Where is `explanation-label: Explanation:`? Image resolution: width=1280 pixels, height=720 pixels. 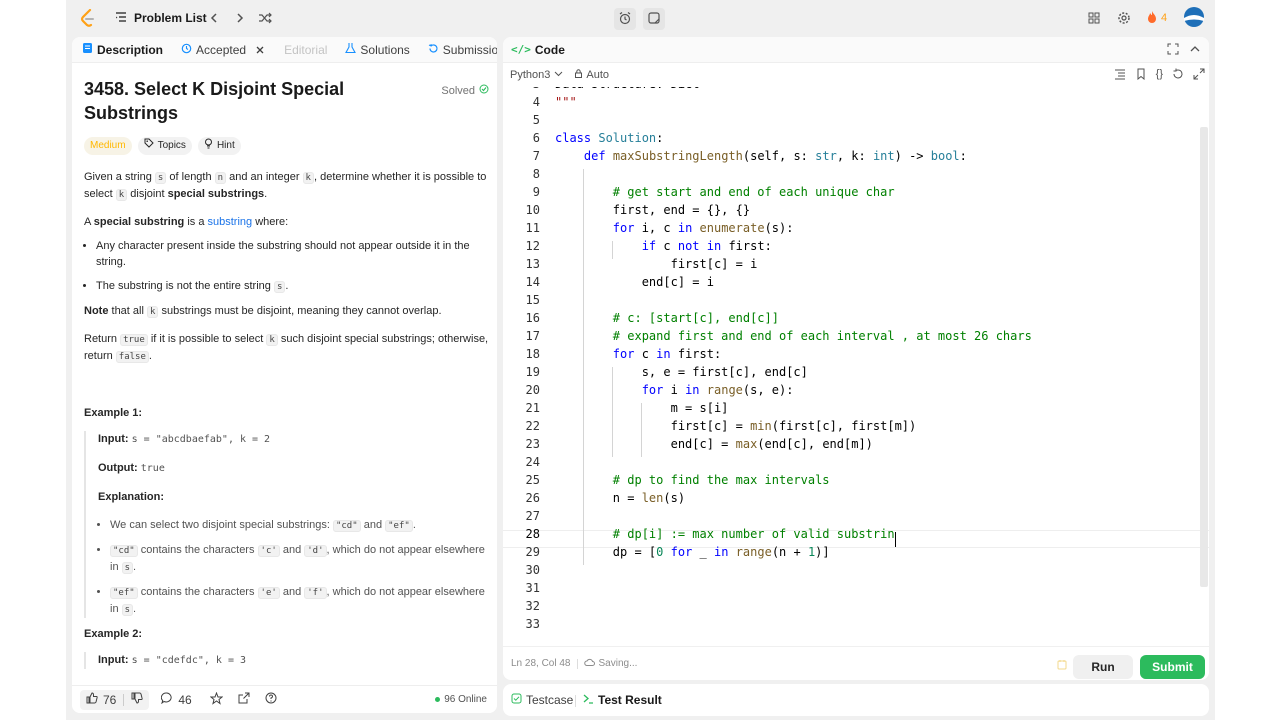 explanation-label: Explanation: is located at coordinates (131, 497).